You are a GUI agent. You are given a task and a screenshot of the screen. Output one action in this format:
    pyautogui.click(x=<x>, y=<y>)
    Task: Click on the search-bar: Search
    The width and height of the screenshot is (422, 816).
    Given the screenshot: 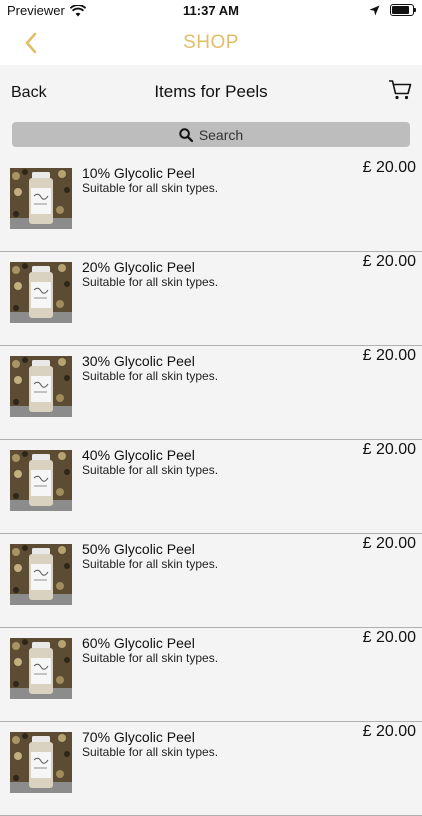 What is the action you would take?
    pyautogui.click(x=211, y=134)
    